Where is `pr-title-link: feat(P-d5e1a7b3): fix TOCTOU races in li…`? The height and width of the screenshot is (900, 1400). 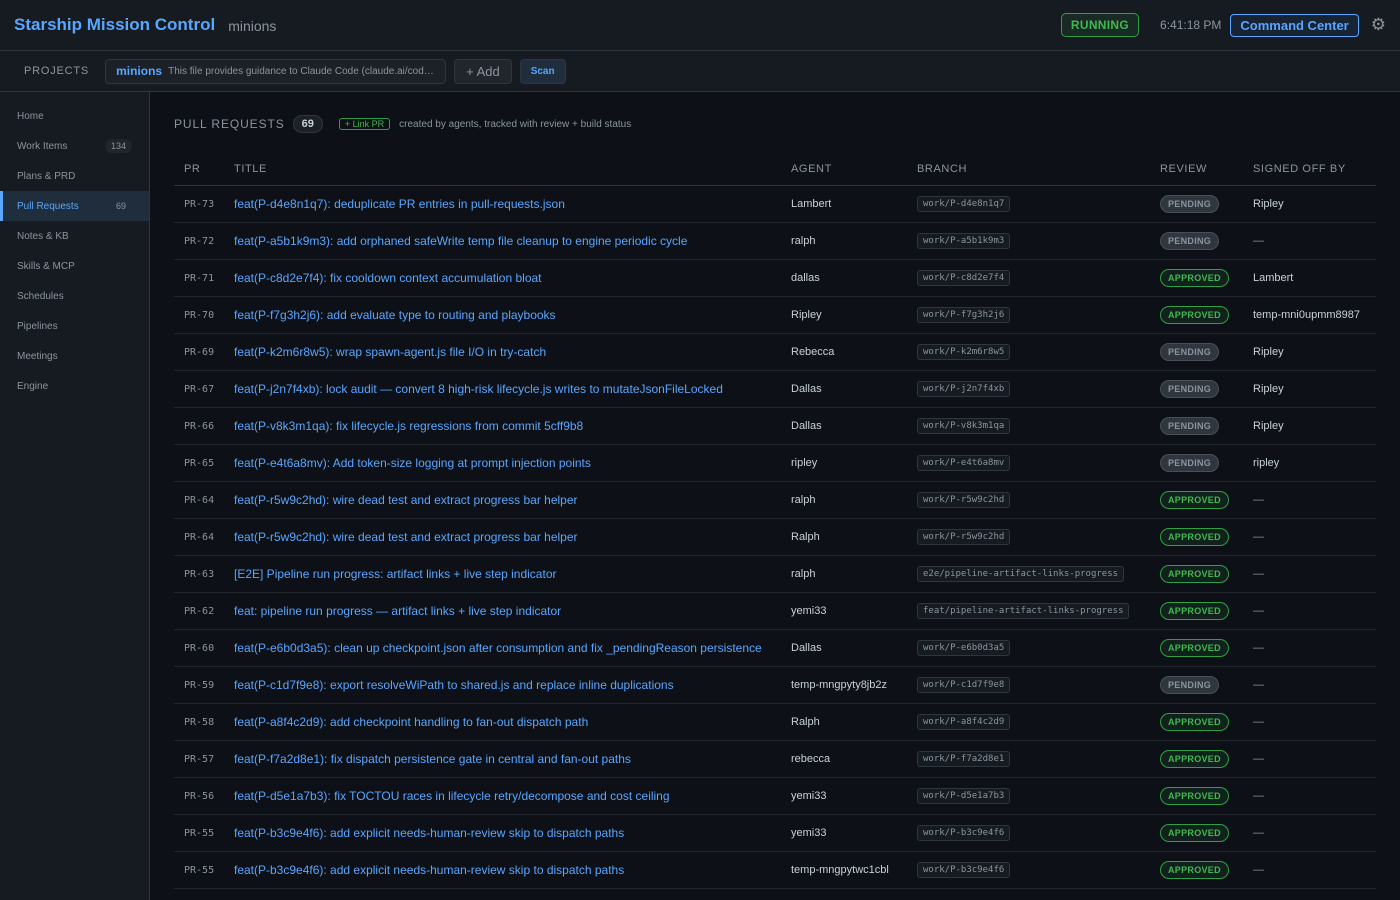
pr-title-link: feat(P-d5e1a7b3): fix TOCTOU races in li… is located at coordinates (452, 796).